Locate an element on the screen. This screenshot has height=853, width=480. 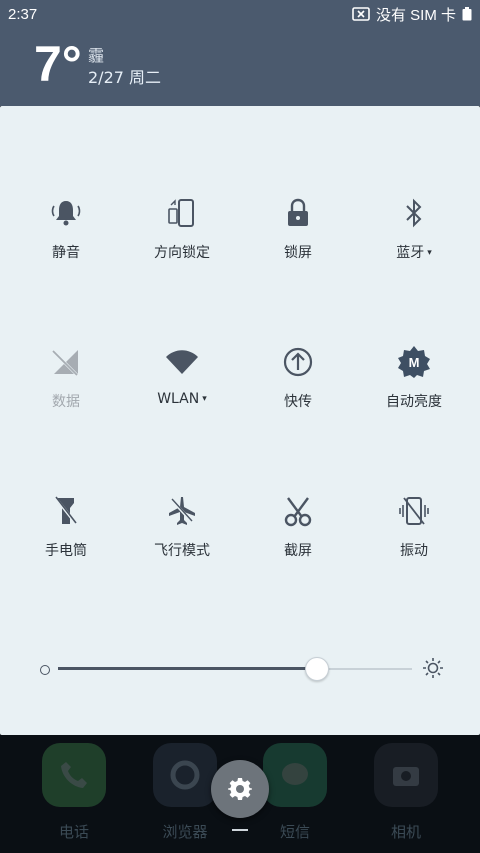
settings-button is located at coordinates (240, 789).